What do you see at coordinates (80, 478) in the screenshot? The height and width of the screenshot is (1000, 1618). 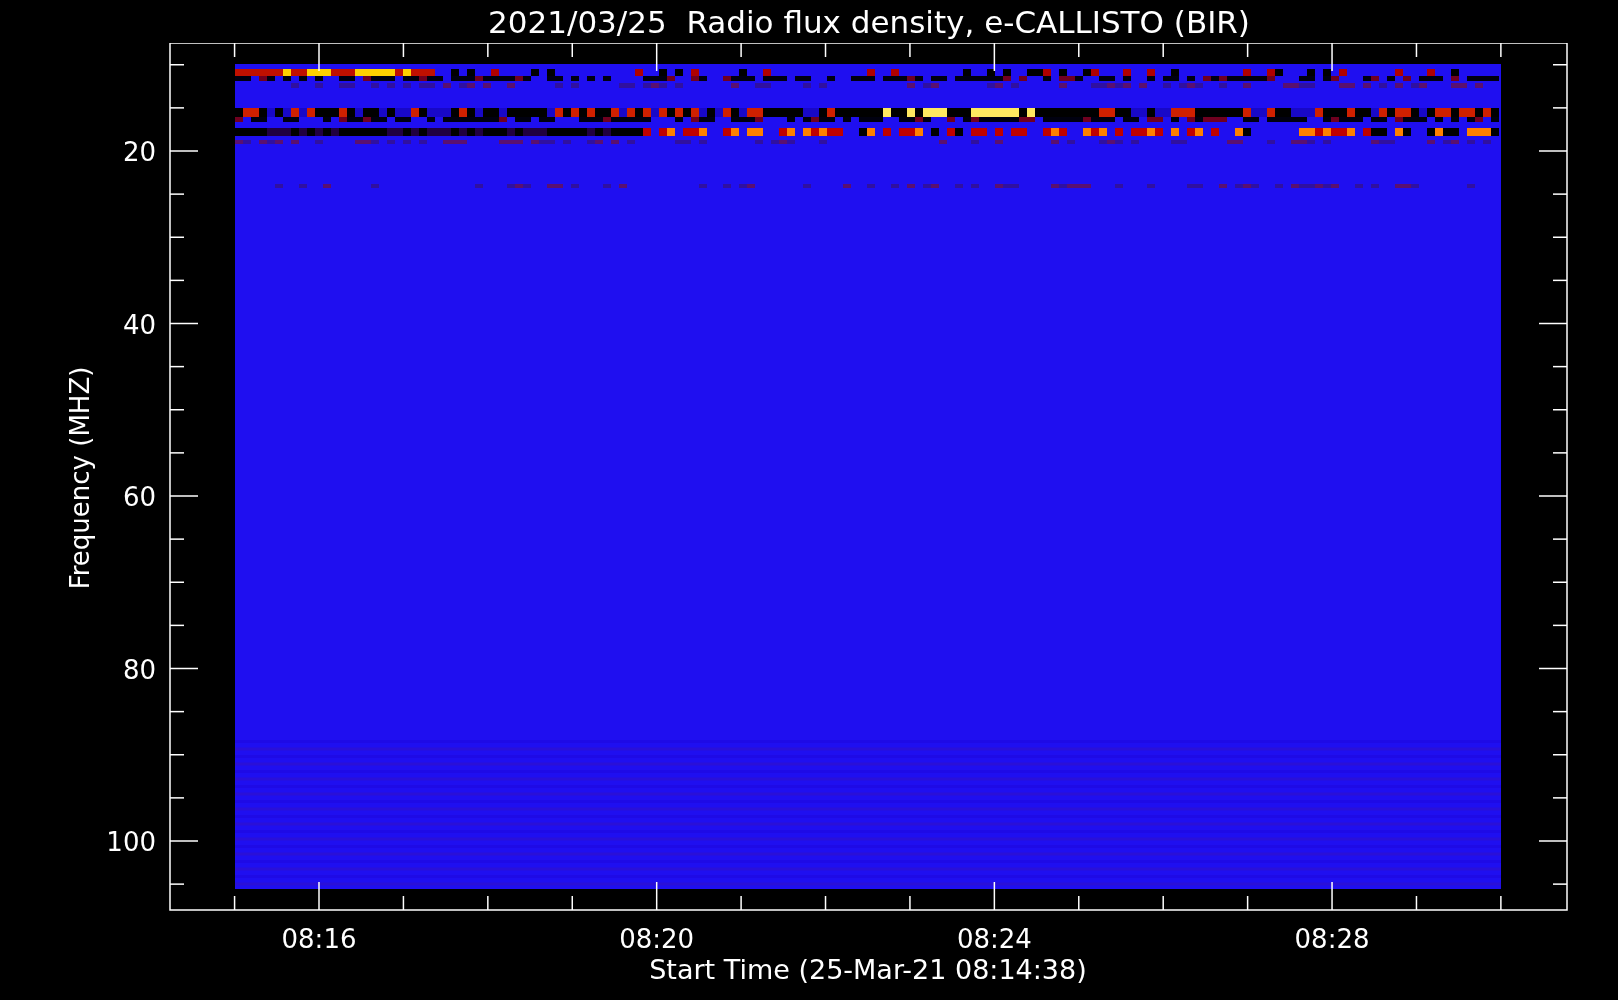 I see `y-axis-label: Frequency (MHZ)` at bounding box center [80, 478].